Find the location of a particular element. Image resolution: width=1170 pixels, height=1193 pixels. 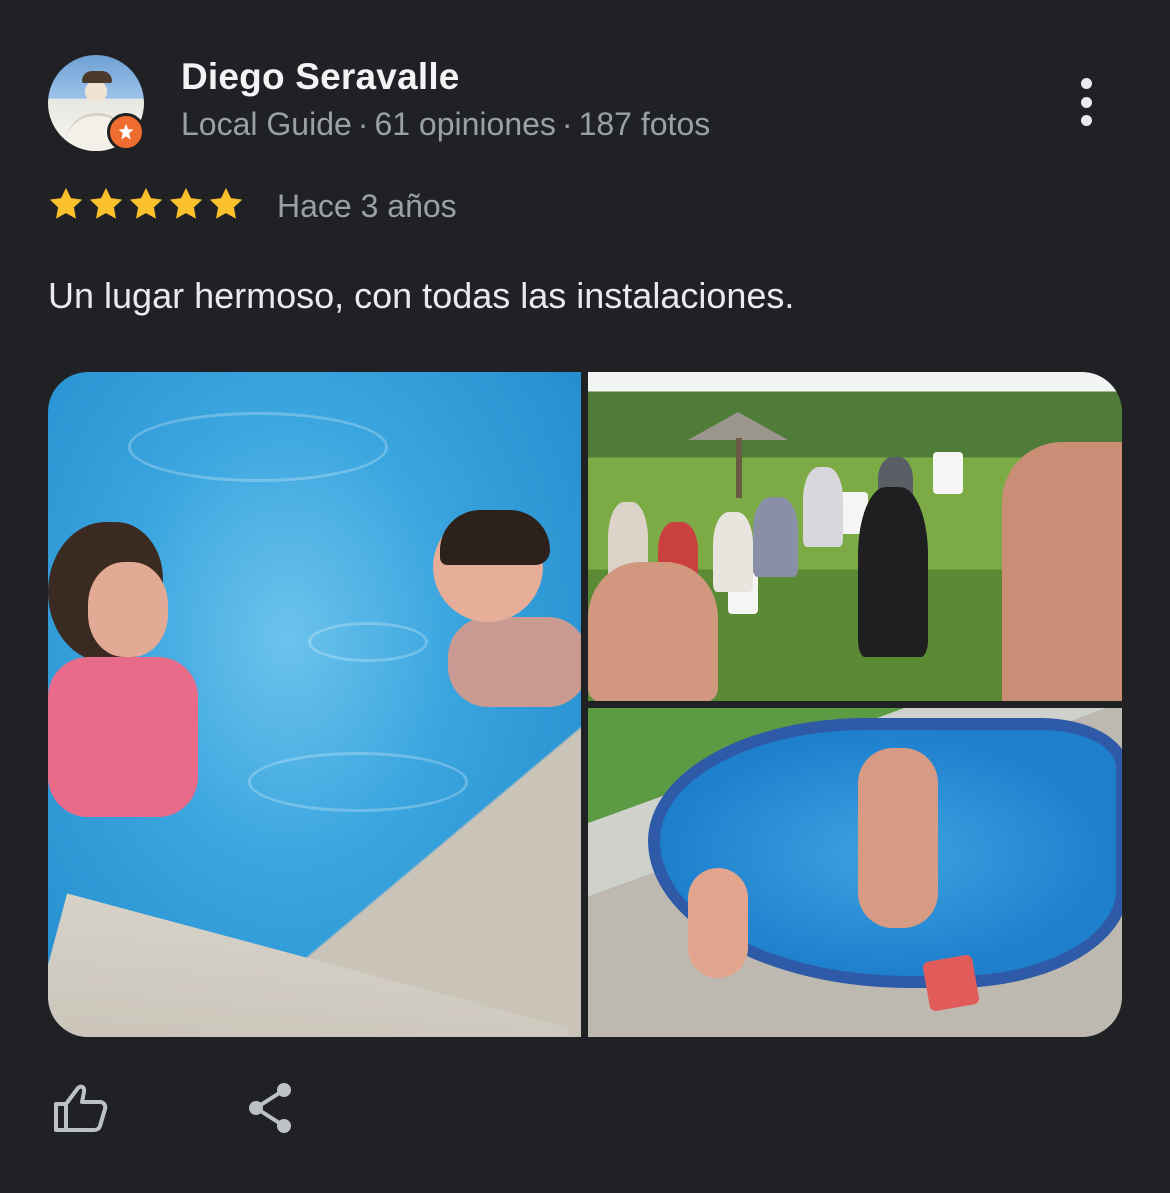

thumb-up-icon is located at coordinates (81, 1108).